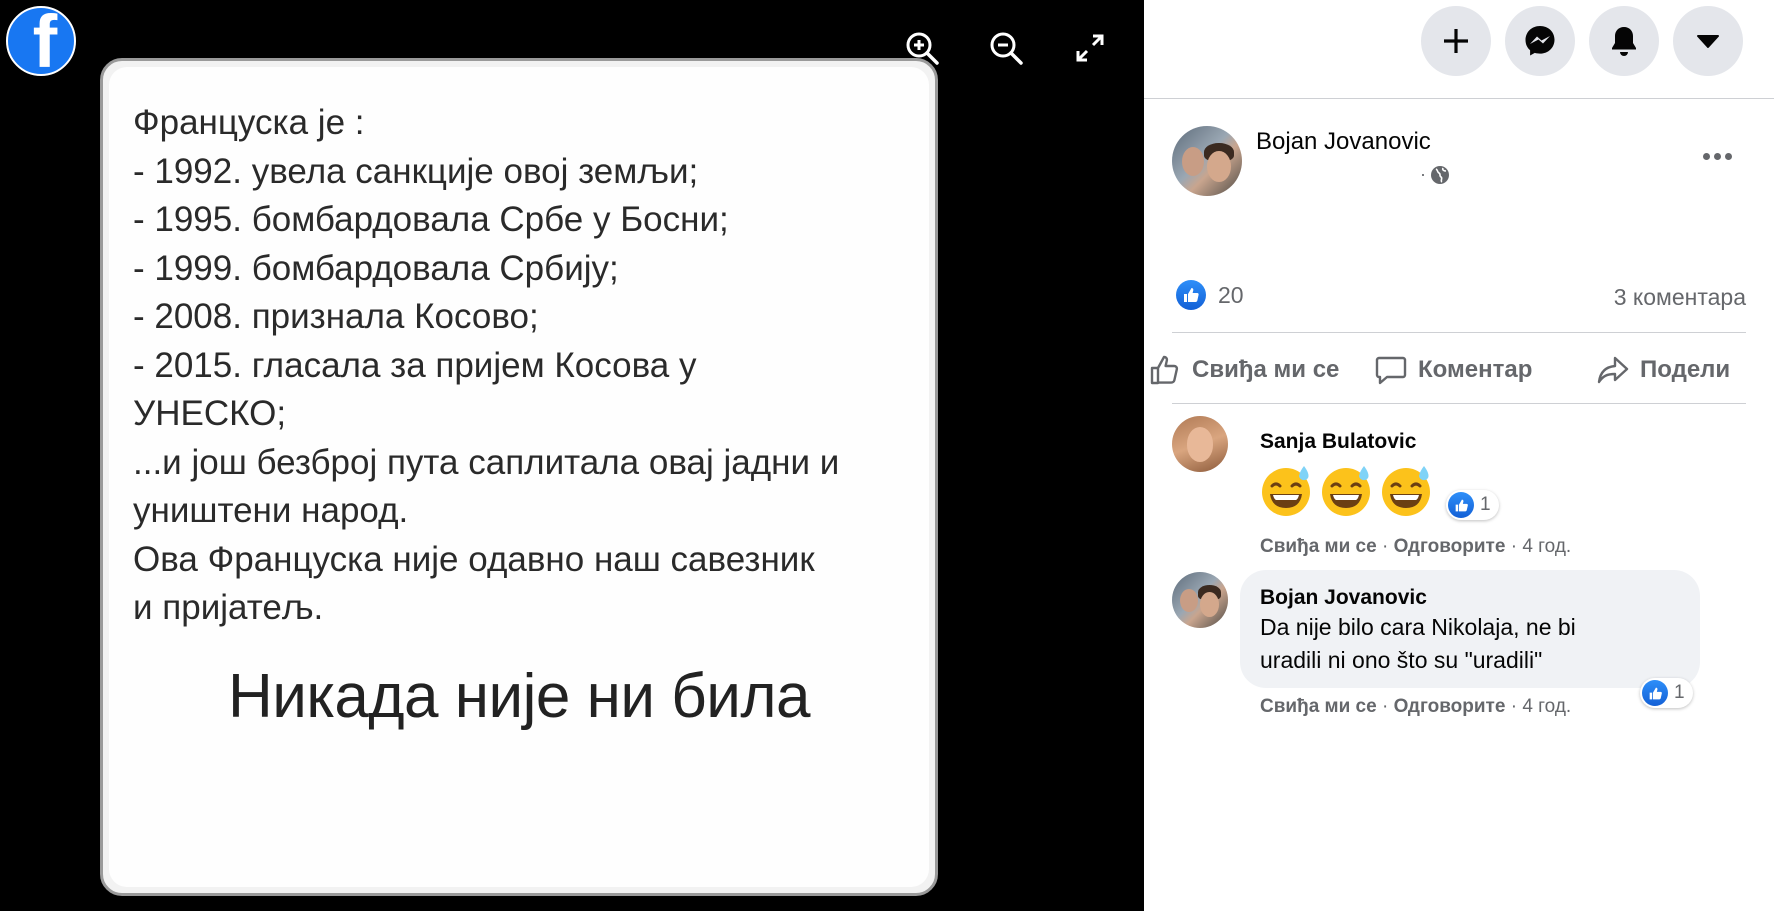  I want to click on comment-author: Sanja Bulatovic, so click(1338, 442).